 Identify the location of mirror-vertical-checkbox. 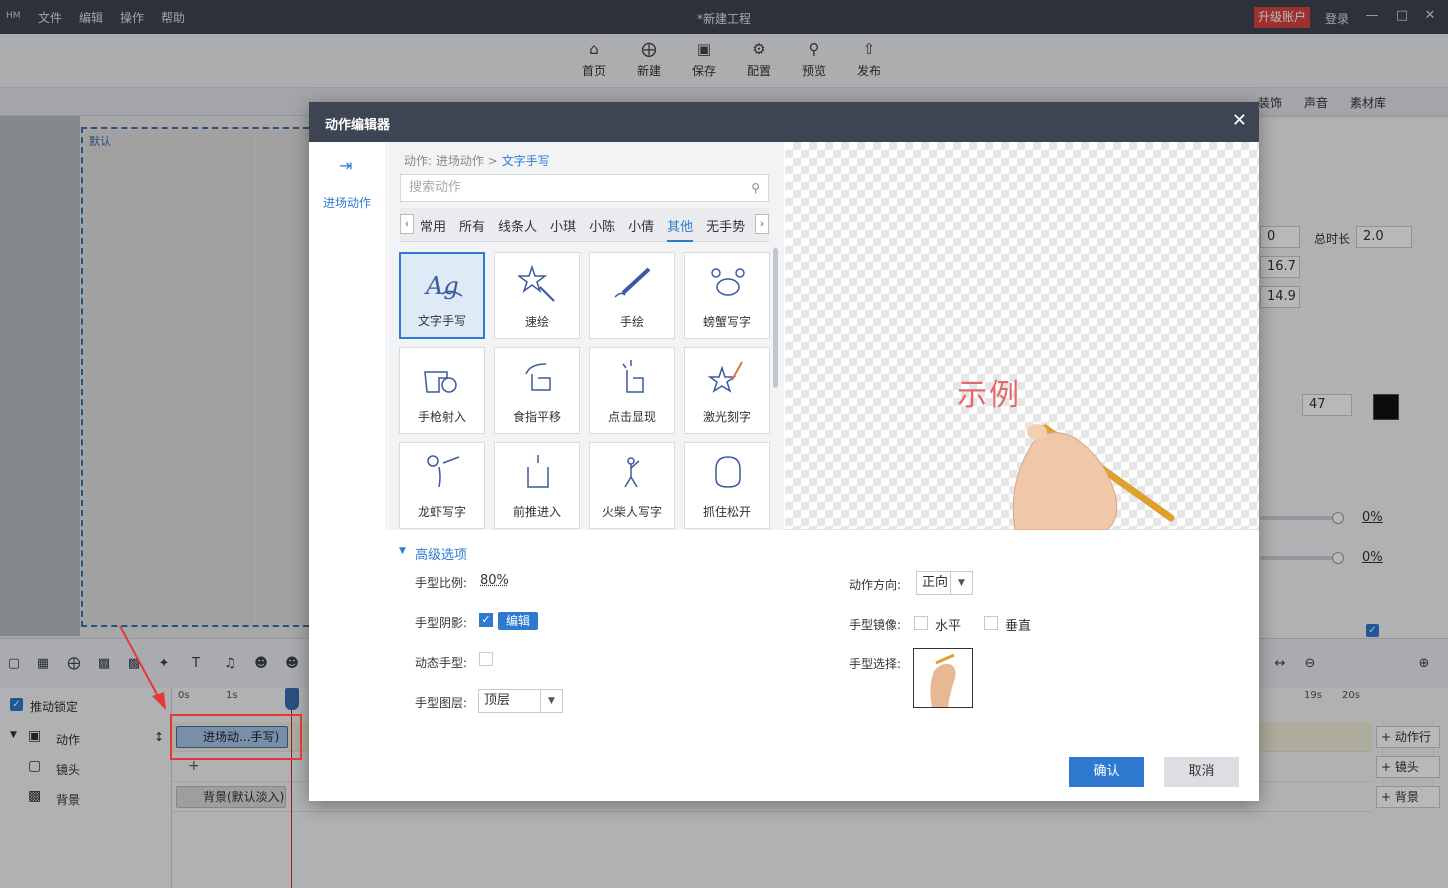
(991, 623).